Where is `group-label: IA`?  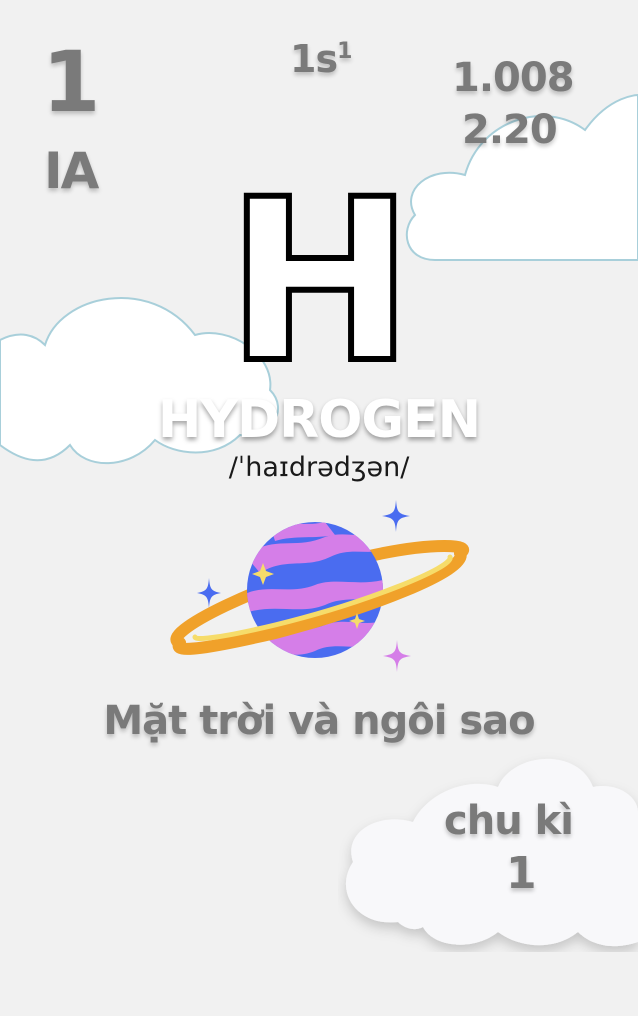
group-label: IA is located at coordinates (71, 171).